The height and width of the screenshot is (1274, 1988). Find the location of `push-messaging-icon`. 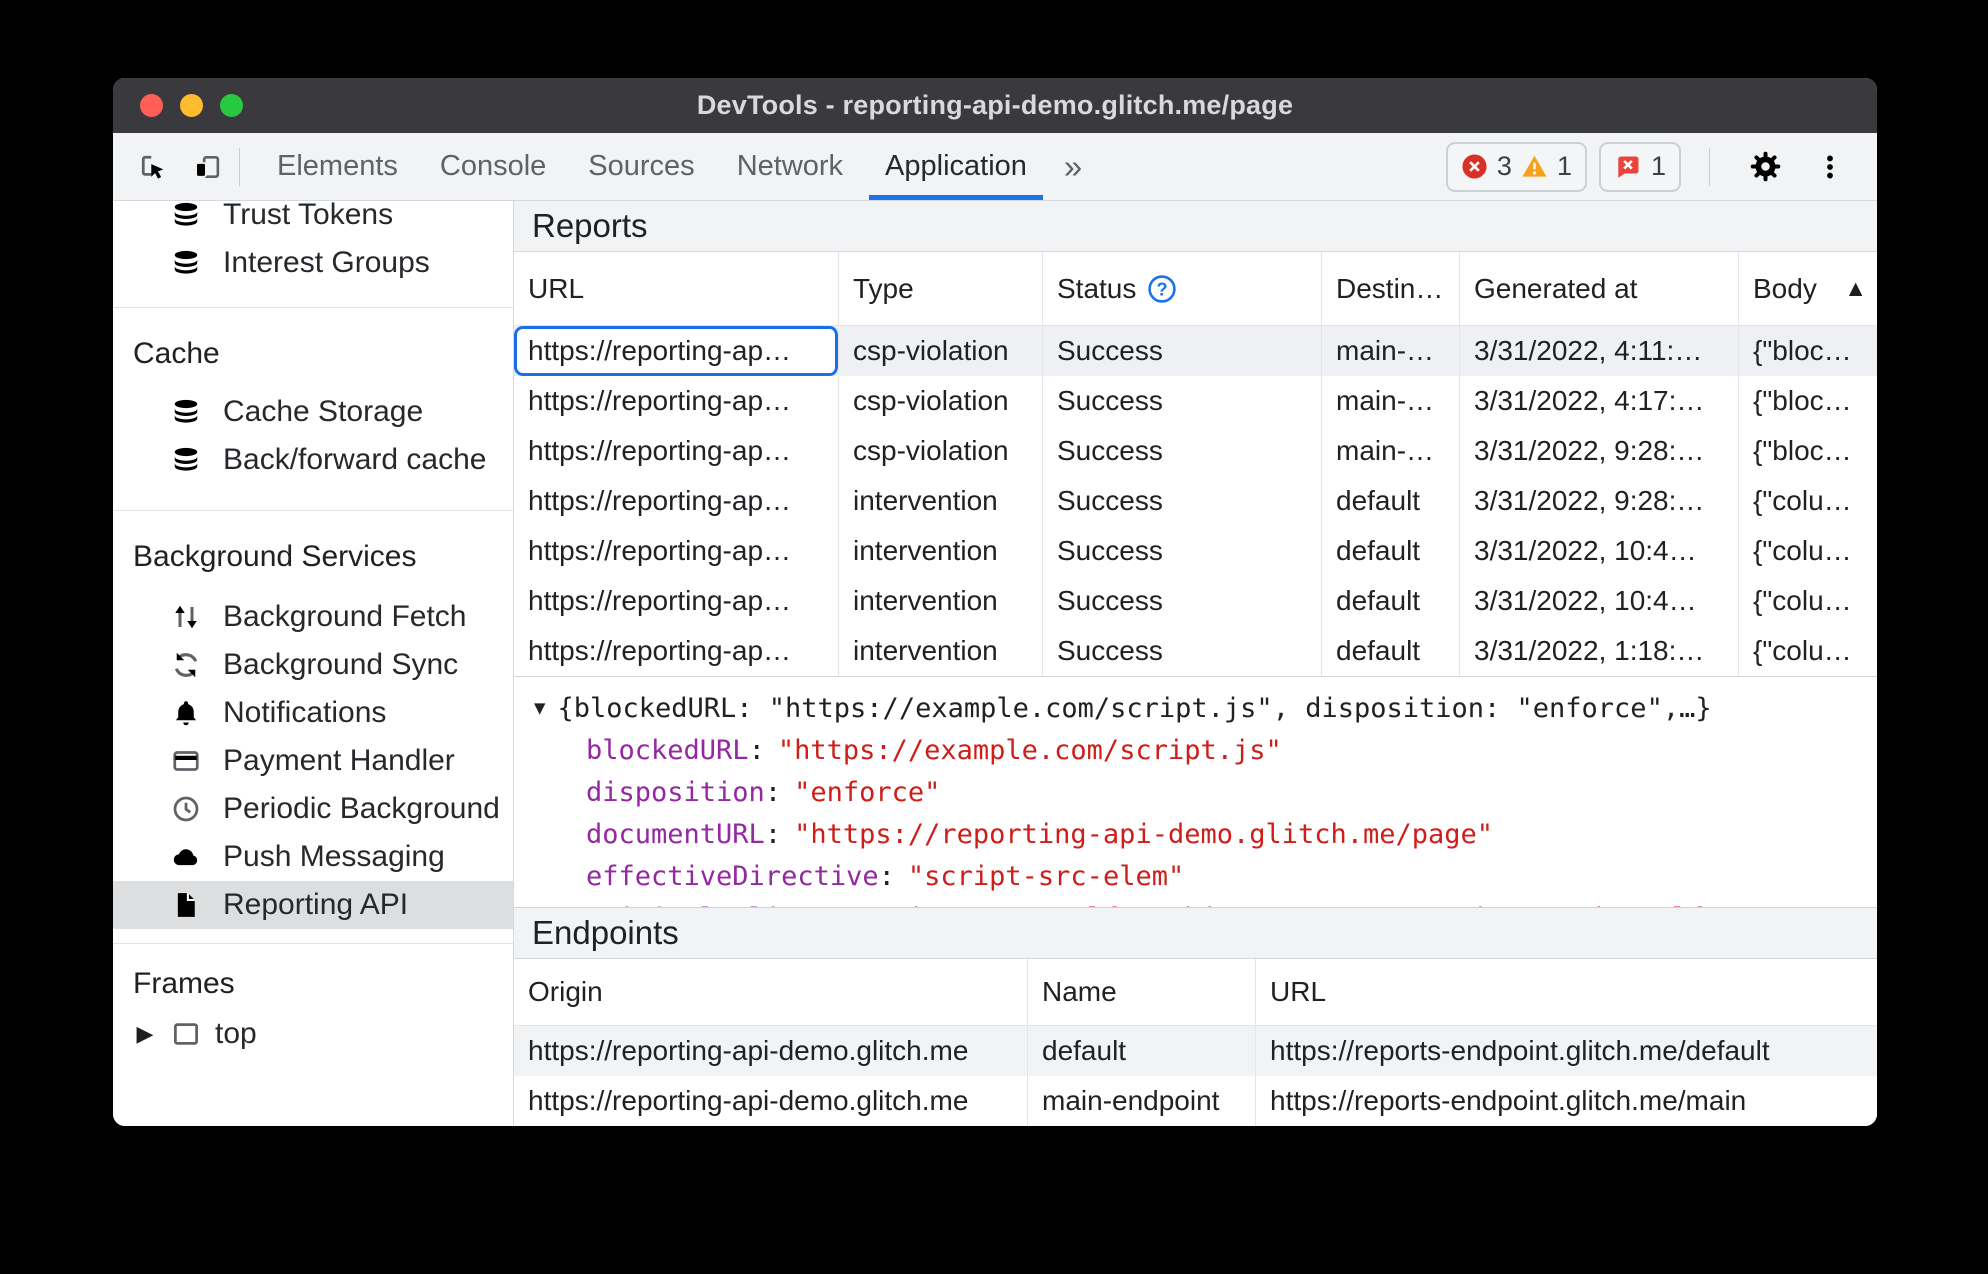

push-messaging-icon is located at coordinates (186, 857).